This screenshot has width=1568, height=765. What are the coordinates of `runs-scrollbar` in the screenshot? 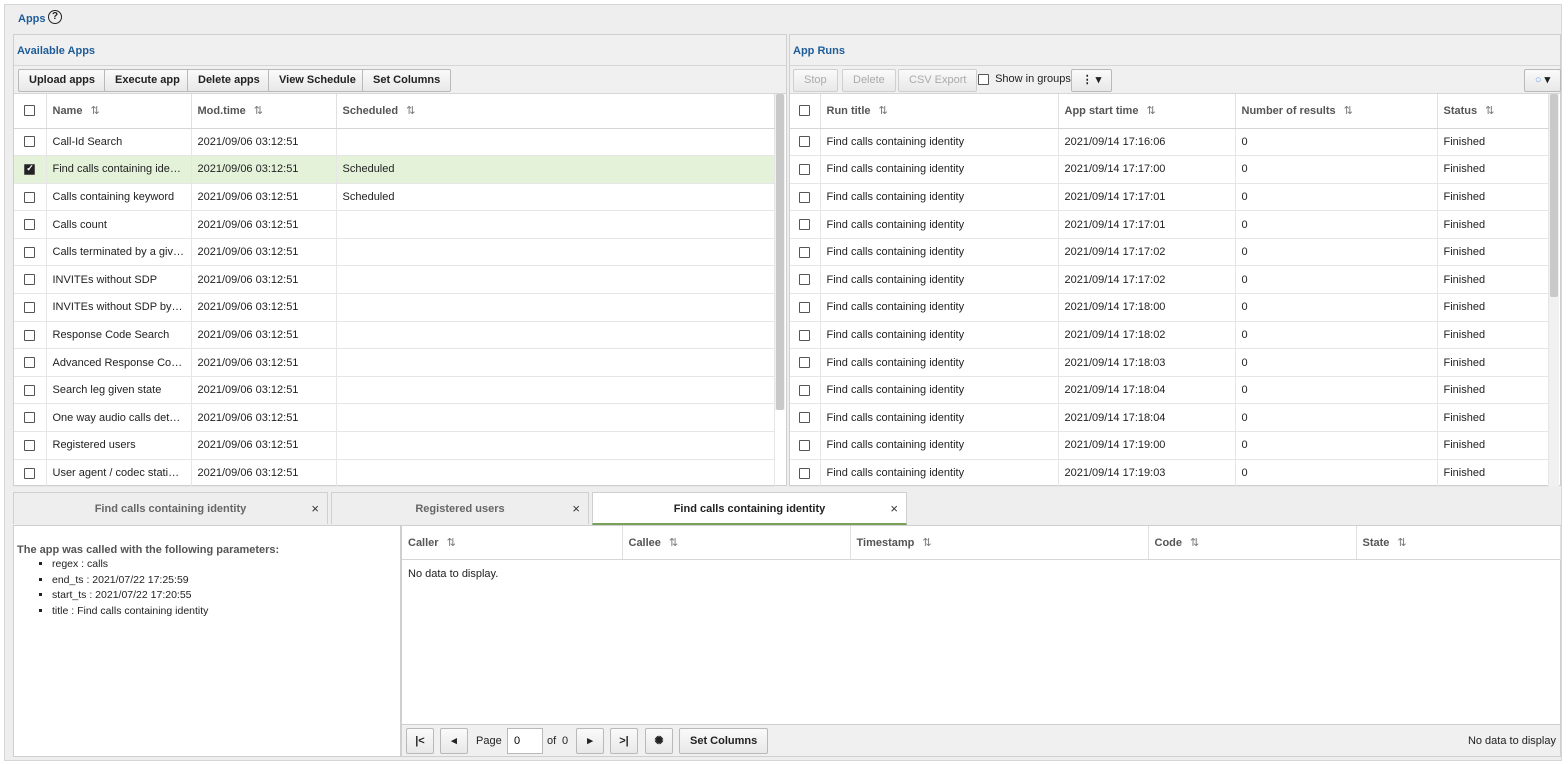 It's located at (1554, 290).